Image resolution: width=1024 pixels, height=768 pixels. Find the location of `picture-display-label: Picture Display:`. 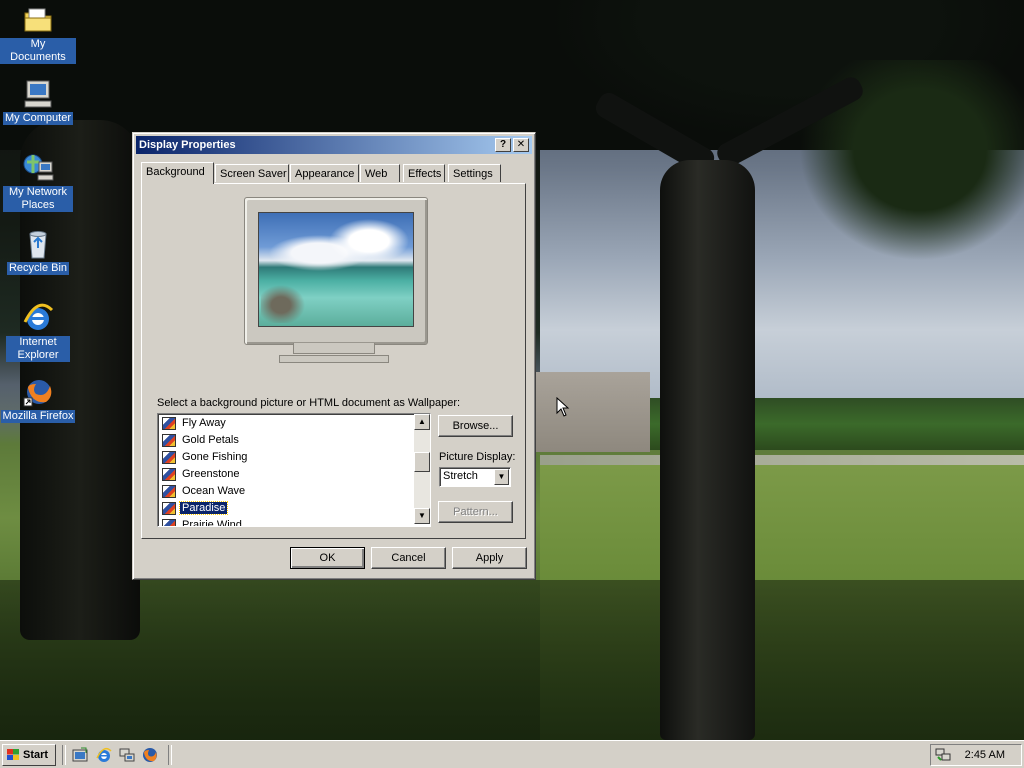

picture-display-label: Picture Display: is located at coordinates (477, 457).